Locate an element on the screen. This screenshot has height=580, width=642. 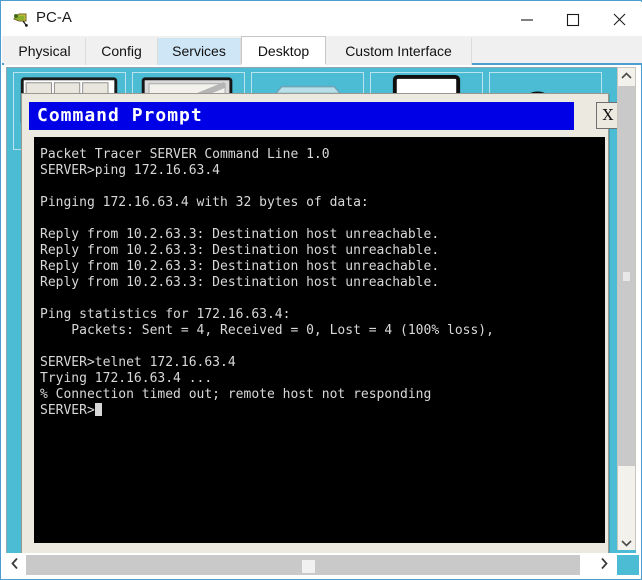
chevron-up-icon is located at coordinates (626, 75).